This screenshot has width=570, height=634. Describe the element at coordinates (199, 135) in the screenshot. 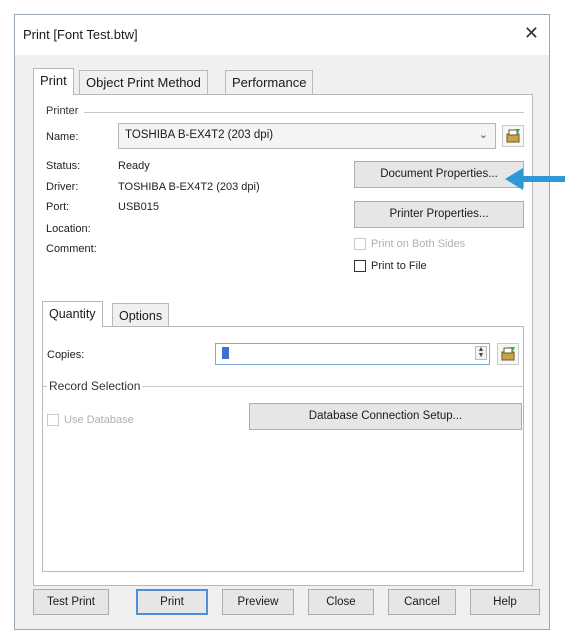

I see `printer-name-value: TOSHIBA B-EX4T2 (203 dpi)` at that location.